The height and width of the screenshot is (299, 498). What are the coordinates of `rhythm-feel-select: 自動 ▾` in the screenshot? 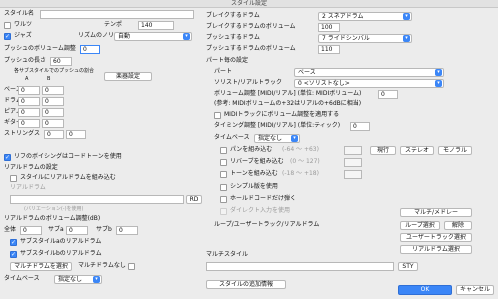 It's located at (153, 36).